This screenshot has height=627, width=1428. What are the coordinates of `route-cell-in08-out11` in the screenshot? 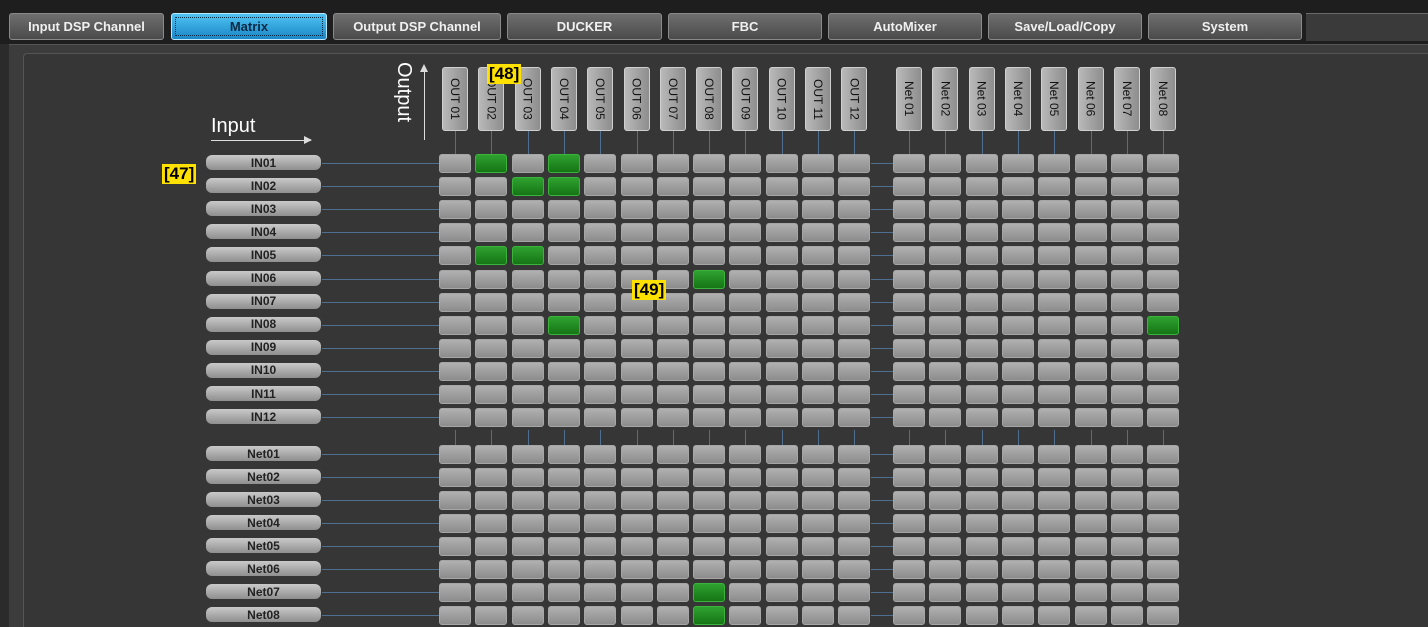 It's located at (818, 325).